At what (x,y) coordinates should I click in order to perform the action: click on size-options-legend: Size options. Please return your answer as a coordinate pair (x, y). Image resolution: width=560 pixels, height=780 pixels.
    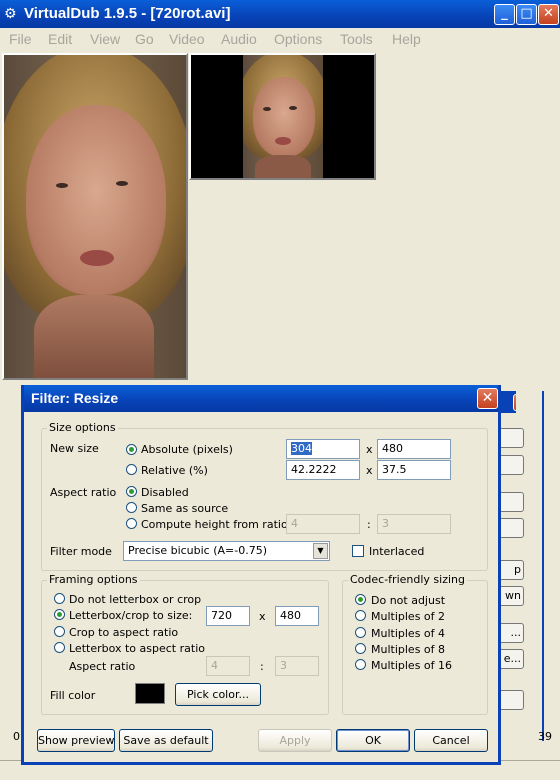
    Looking at the image, I should click on (82, 427).